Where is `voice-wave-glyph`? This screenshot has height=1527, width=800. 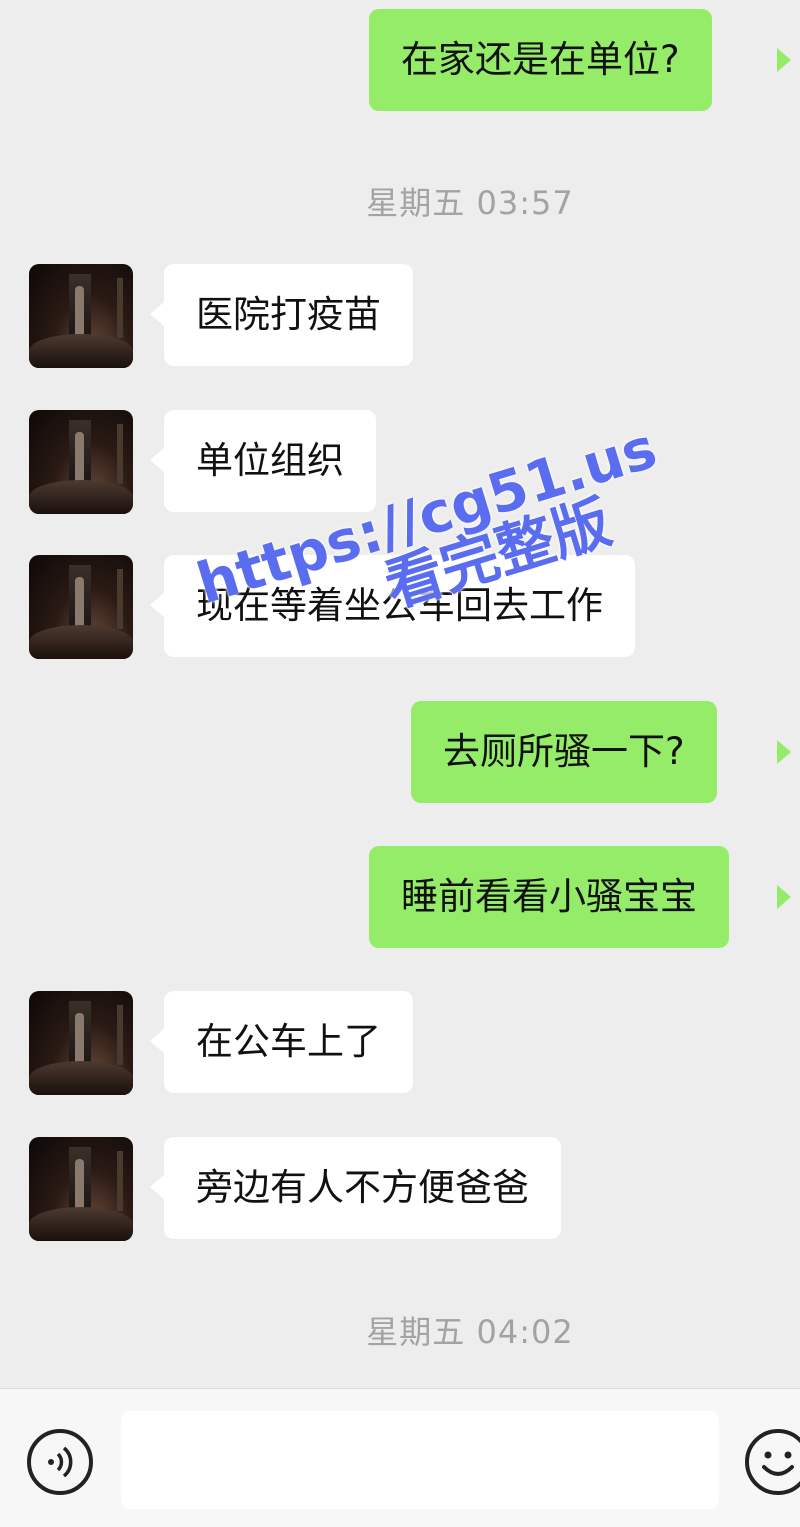 voice-wave-glyph is located at coordinates (60, 1462).